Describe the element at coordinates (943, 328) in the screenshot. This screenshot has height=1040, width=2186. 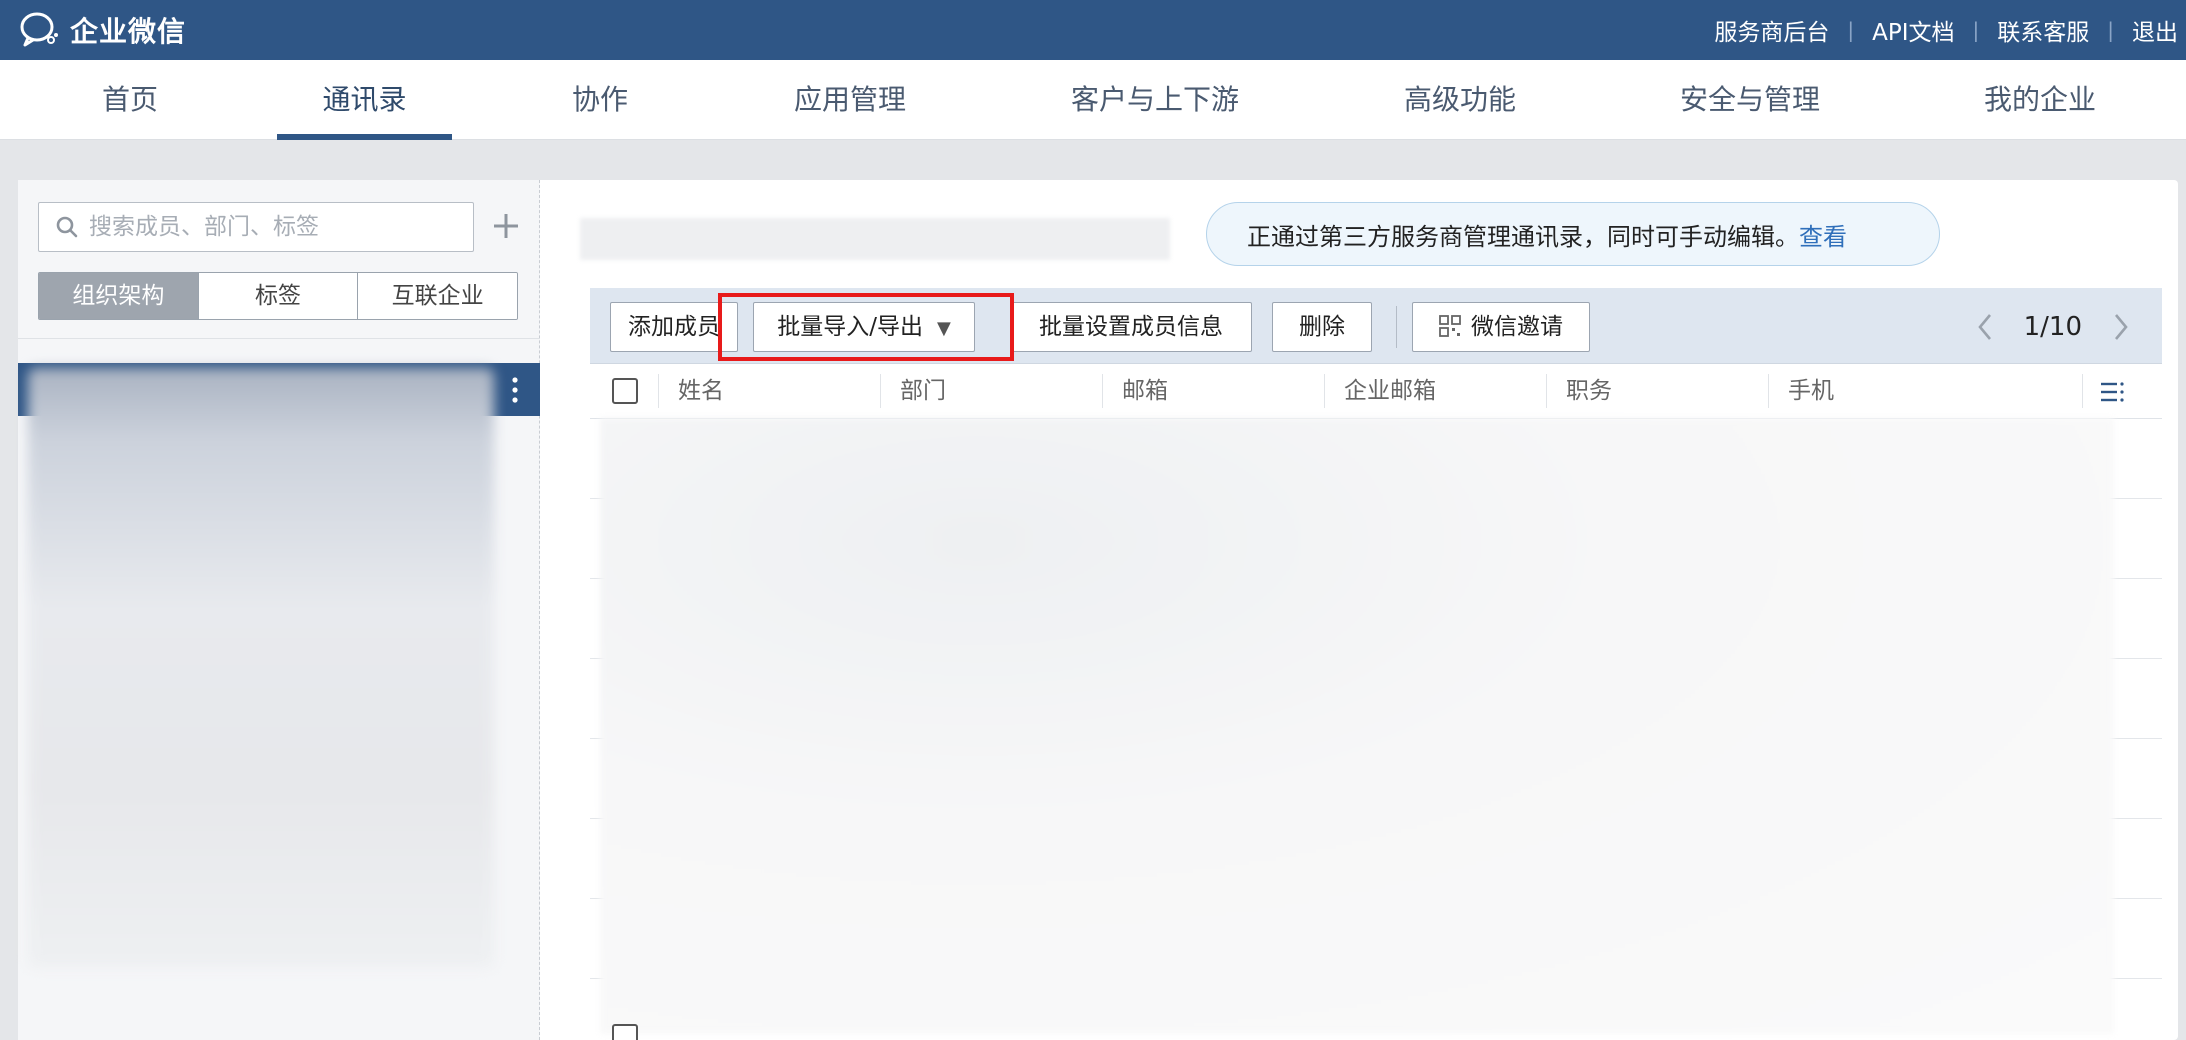
I see `dropdown-caret-icon: ▼` at that location.